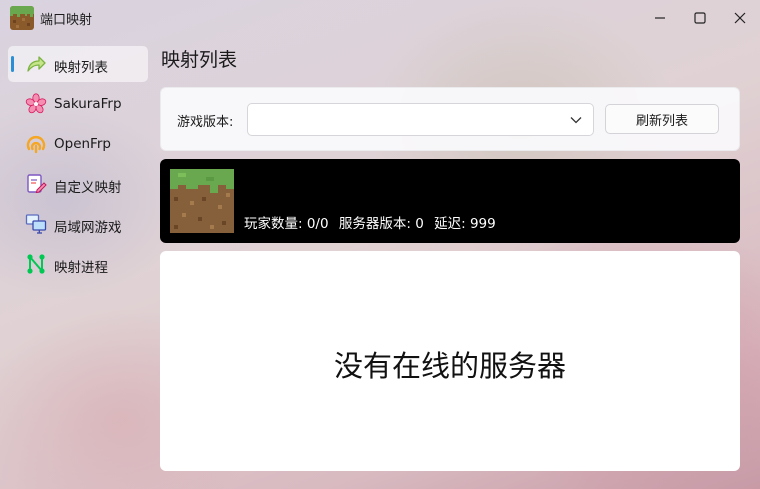 This screenshot has height=489, width=760. I want to click on game-version-select, so click(420, 119).